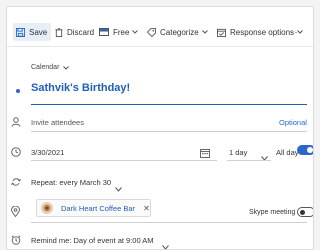 The width and height of the screenshot is (320, 250). I want to click on free-busy-icon, so click(104, 32).